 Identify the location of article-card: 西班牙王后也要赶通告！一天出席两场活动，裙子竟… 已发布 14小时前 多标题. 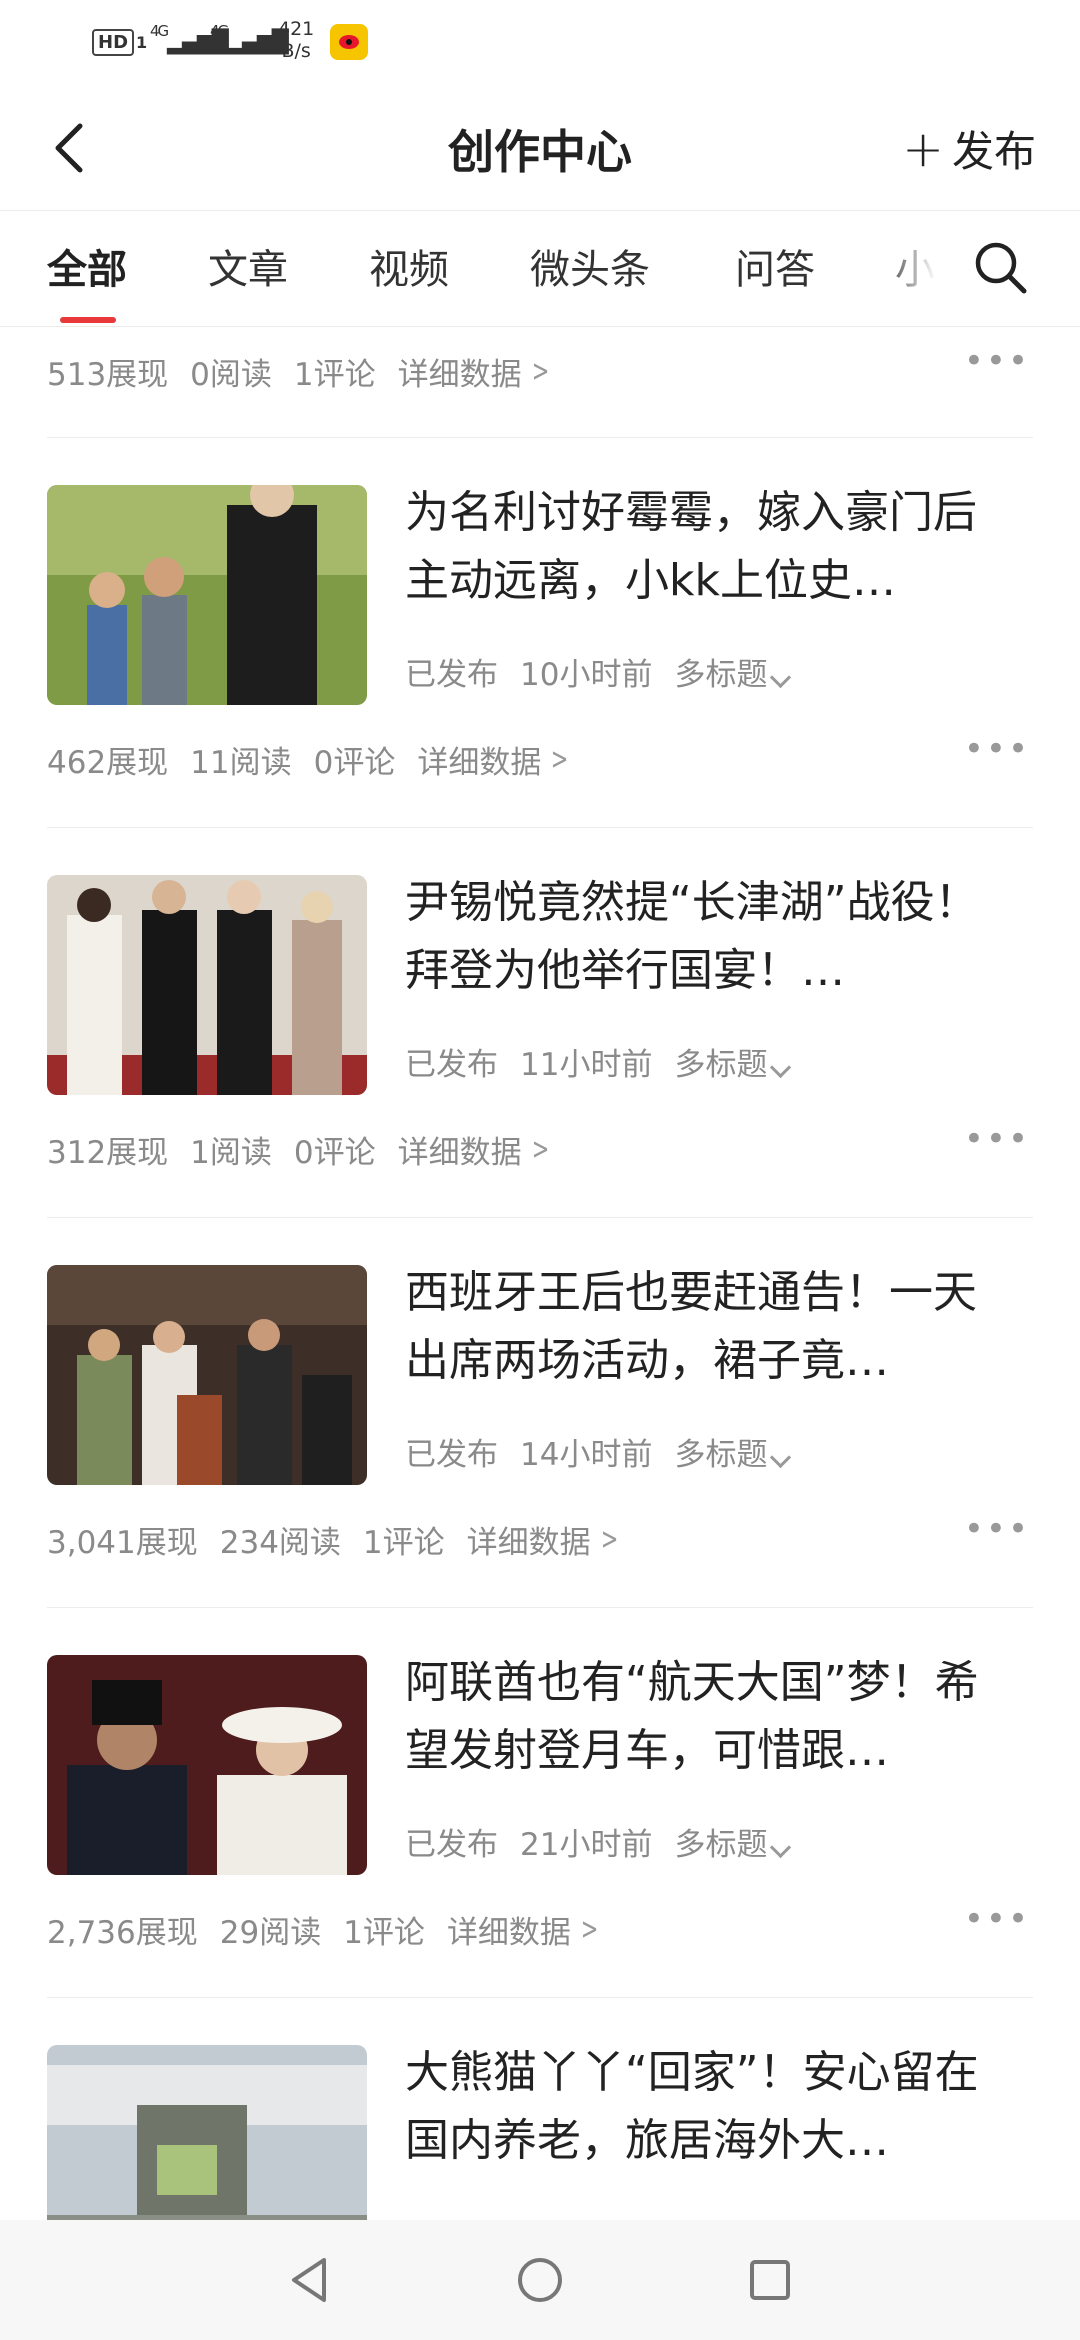
(540, 1375).